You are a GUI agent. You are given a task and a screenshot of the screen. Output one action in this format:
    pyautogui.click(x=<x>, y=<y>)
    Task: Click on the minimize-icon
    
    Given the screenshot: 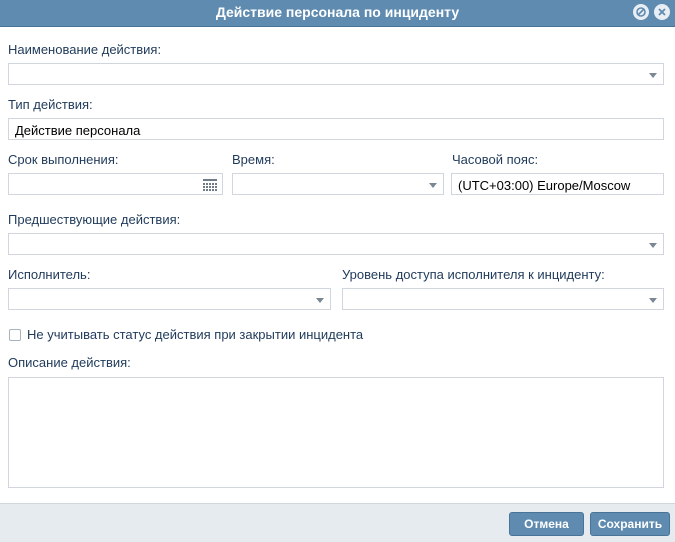 What is the action you would take?
    pyautogui.click(x=641, y=12)
    